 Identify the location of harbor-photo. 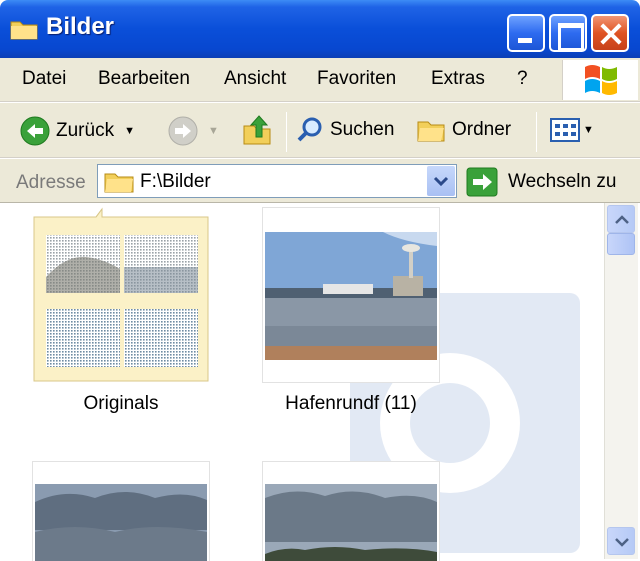
(351, 295).